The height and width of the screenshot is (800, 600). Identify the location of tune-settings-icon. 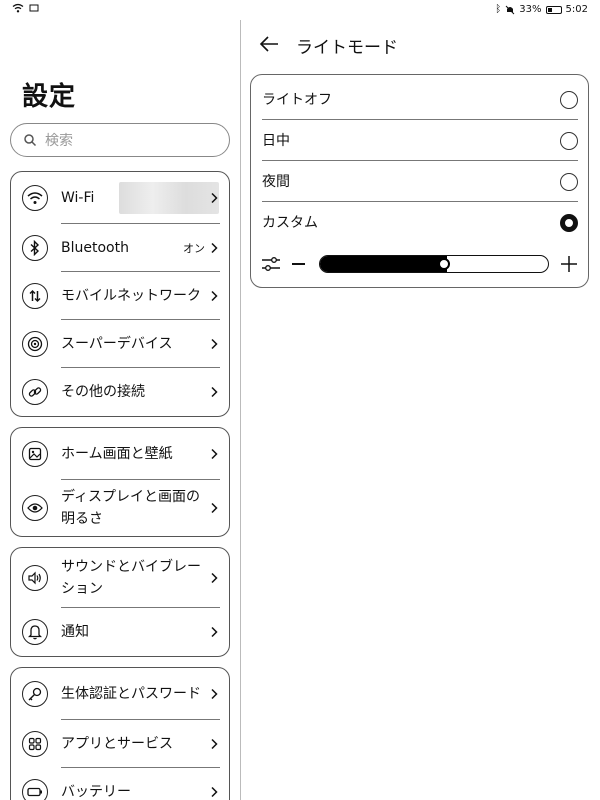
(271, 264).